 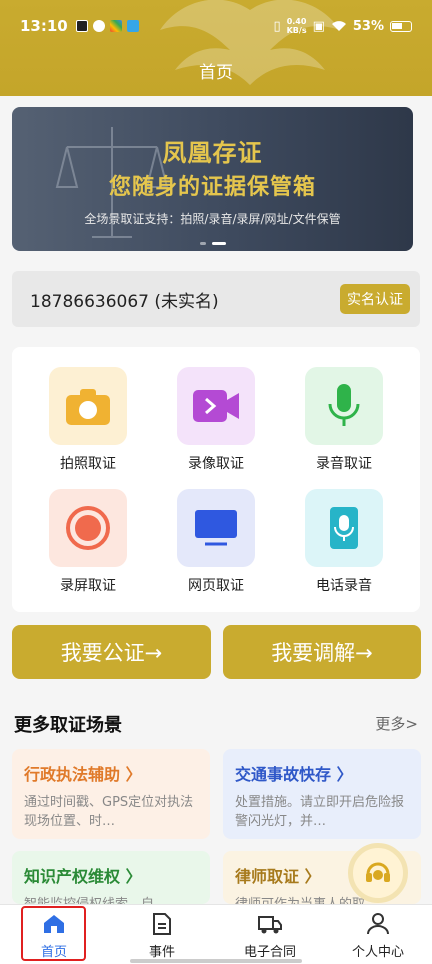 I want to click on battery-icon, so click(x=401, y=26).